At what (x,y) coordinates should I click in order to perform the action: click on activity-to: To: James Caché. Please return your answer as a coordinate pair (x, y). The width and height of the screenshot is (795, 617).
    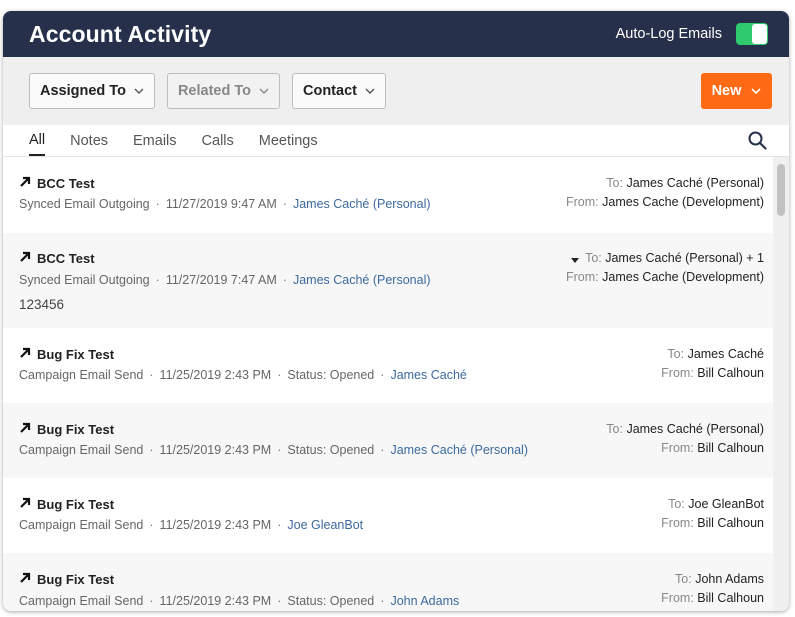
    Looking at the image, I should click on (715, 354).